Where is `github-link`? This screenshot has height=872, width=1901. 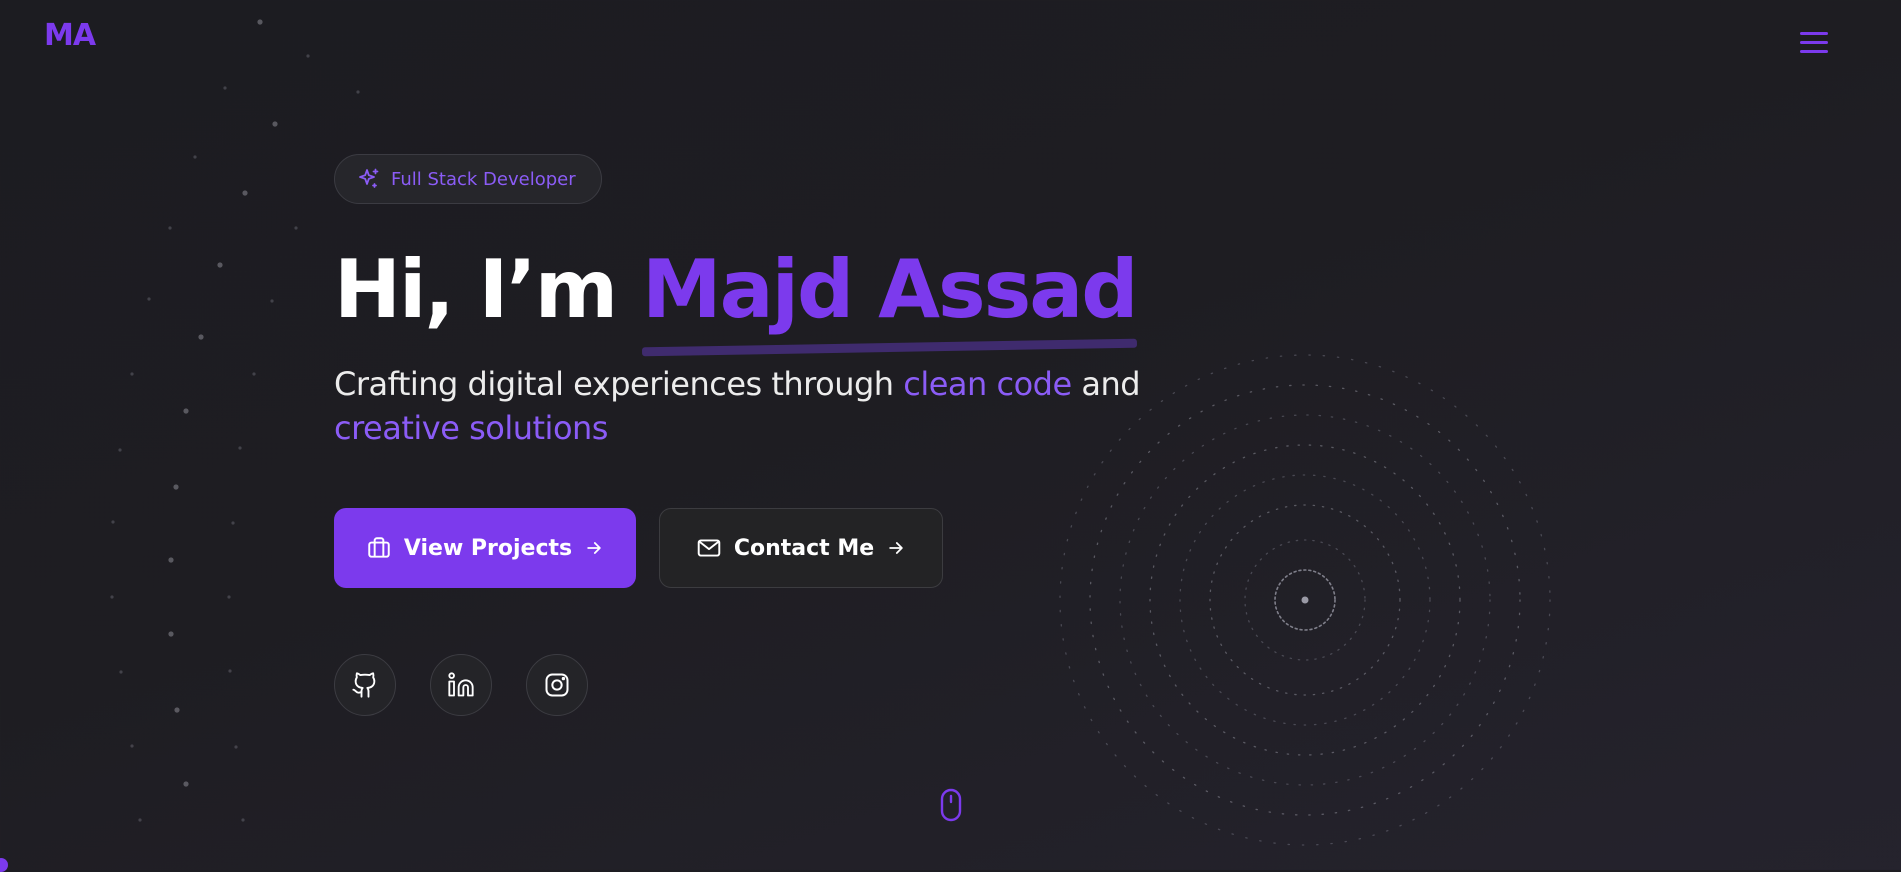
github-link is located at coordinates (365, 685).